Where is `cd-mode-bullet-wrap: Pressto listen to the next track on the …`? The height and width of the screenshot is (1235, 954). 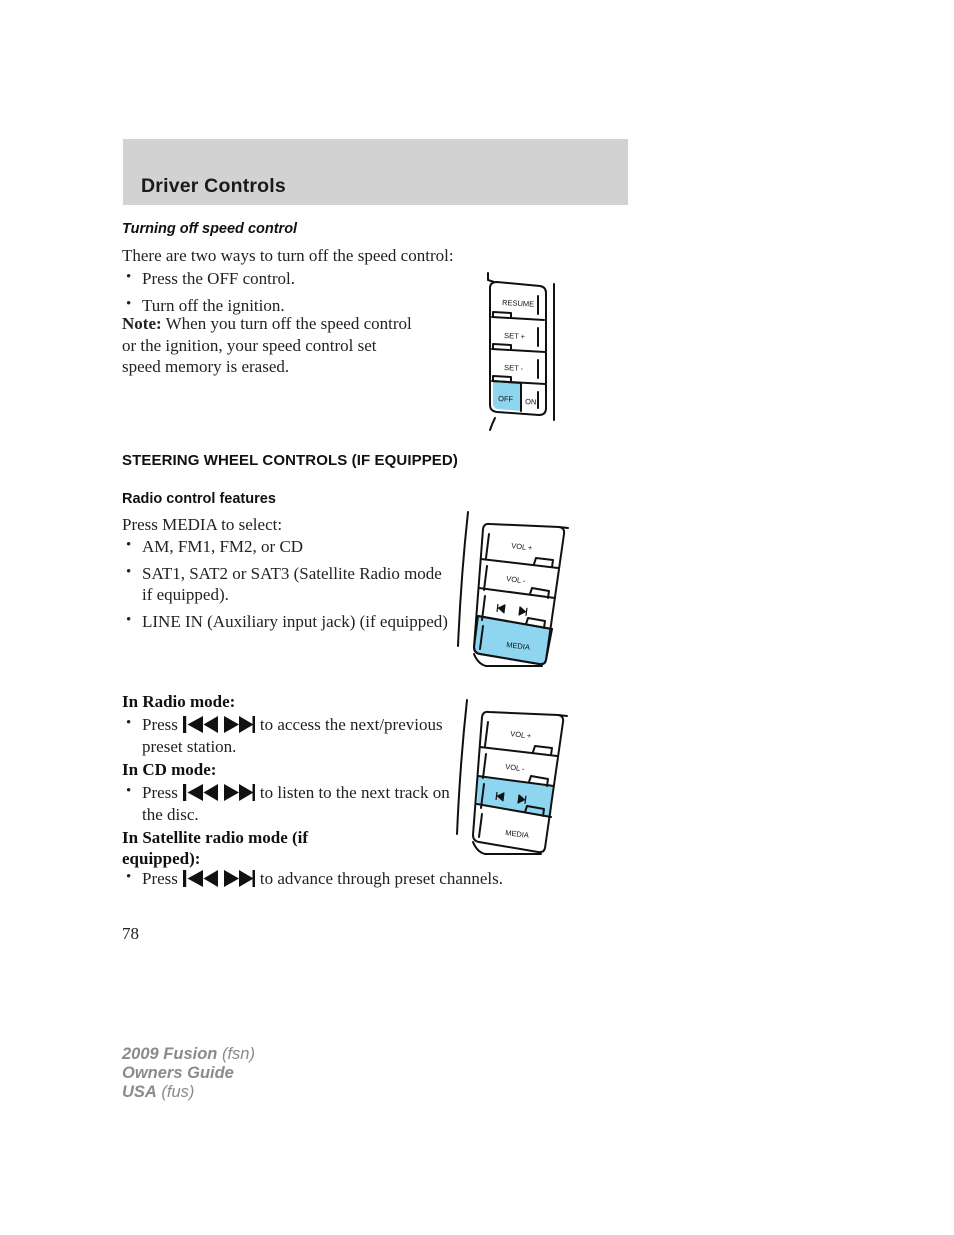 cd-mode-bullet-wrap: Pressto listen to the next track on the … is located at coordinates (292, 805).